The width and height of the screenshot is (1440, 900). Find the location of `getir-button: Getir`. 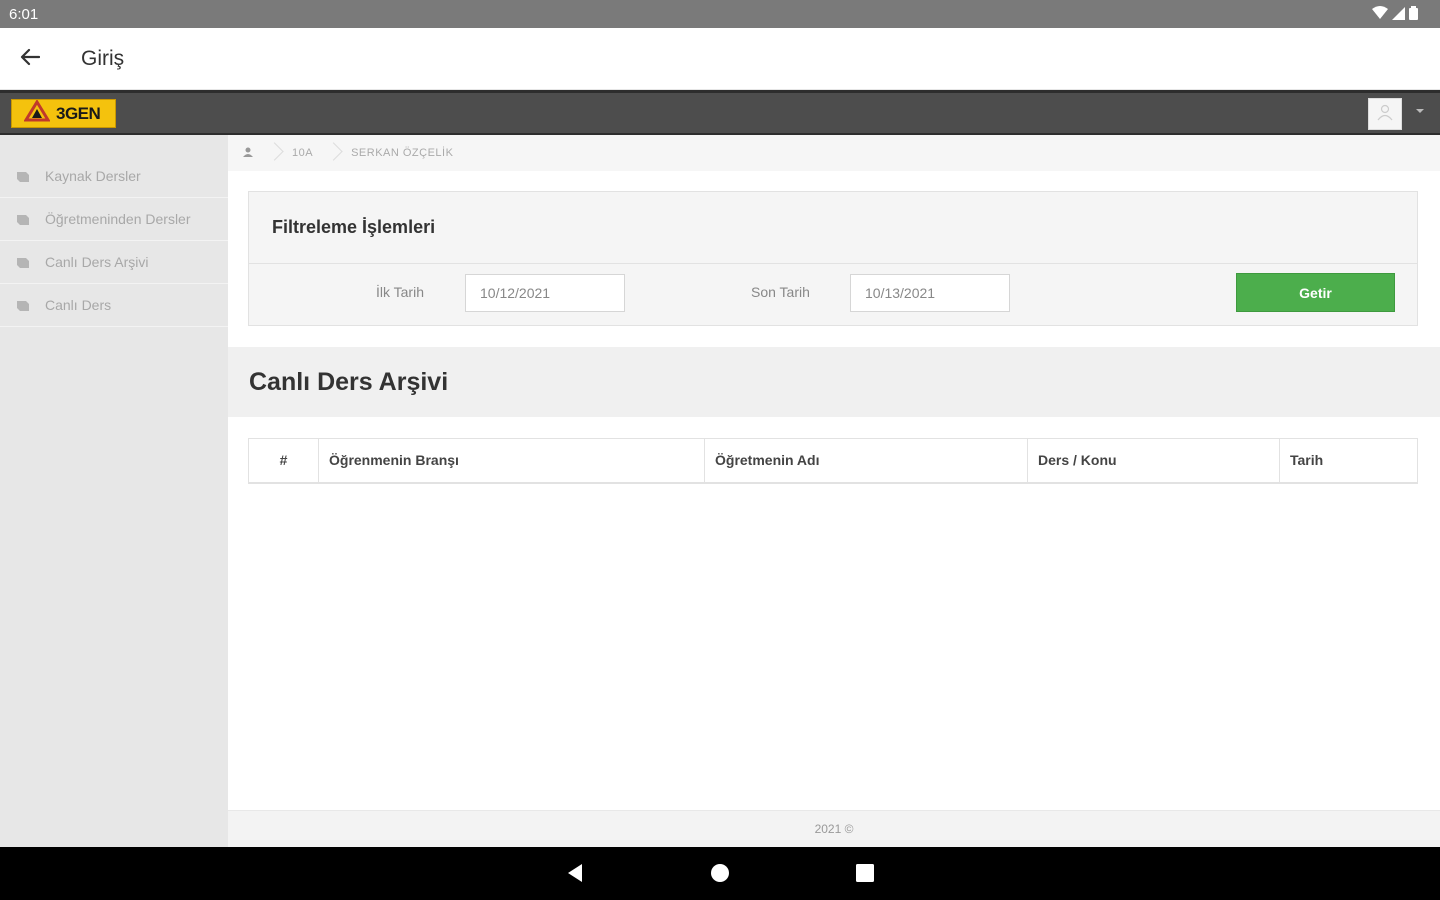

getir-button: Getir is located at coordinates (1315, 292).